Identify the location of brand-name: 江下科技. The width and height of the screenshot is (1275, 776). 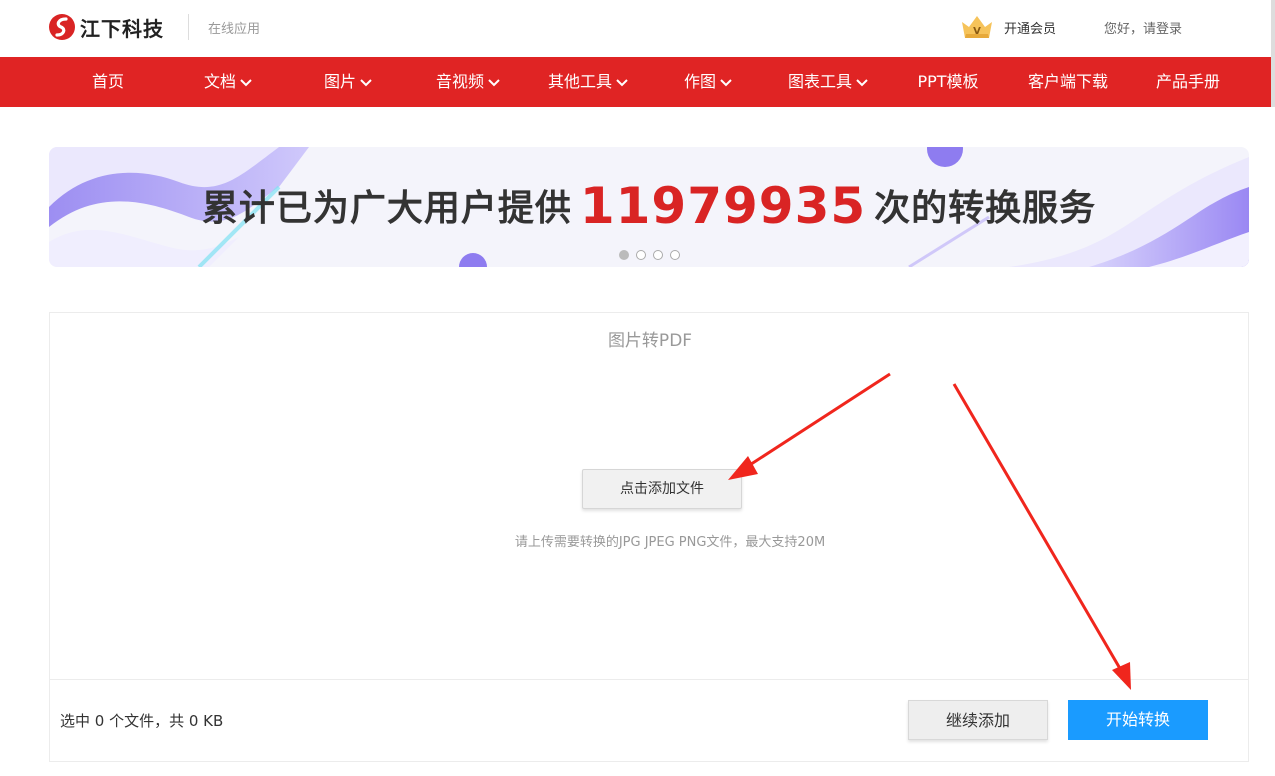
(122, 28).